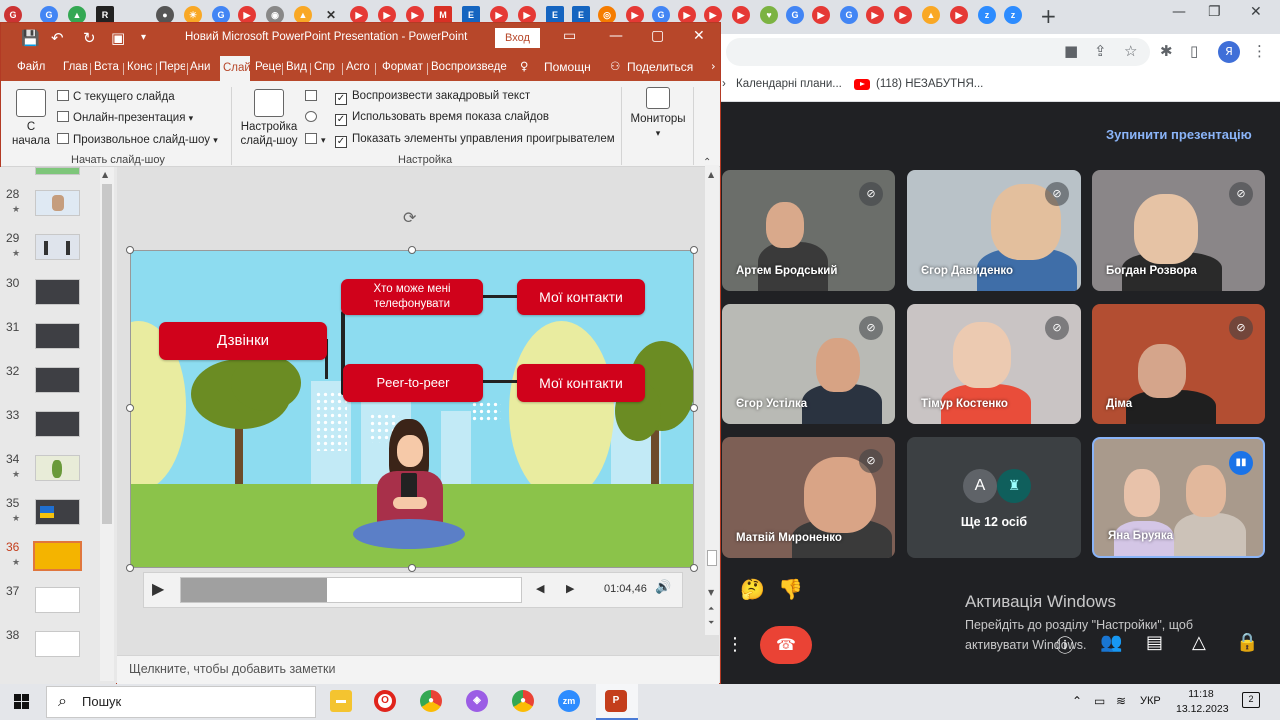 This screenshot has height=720, width=1280. What do you see at coordinates (711, 609) in the screenshot?
I see `prev-slide-icon: ⏶` at bounding box center [711, 609].